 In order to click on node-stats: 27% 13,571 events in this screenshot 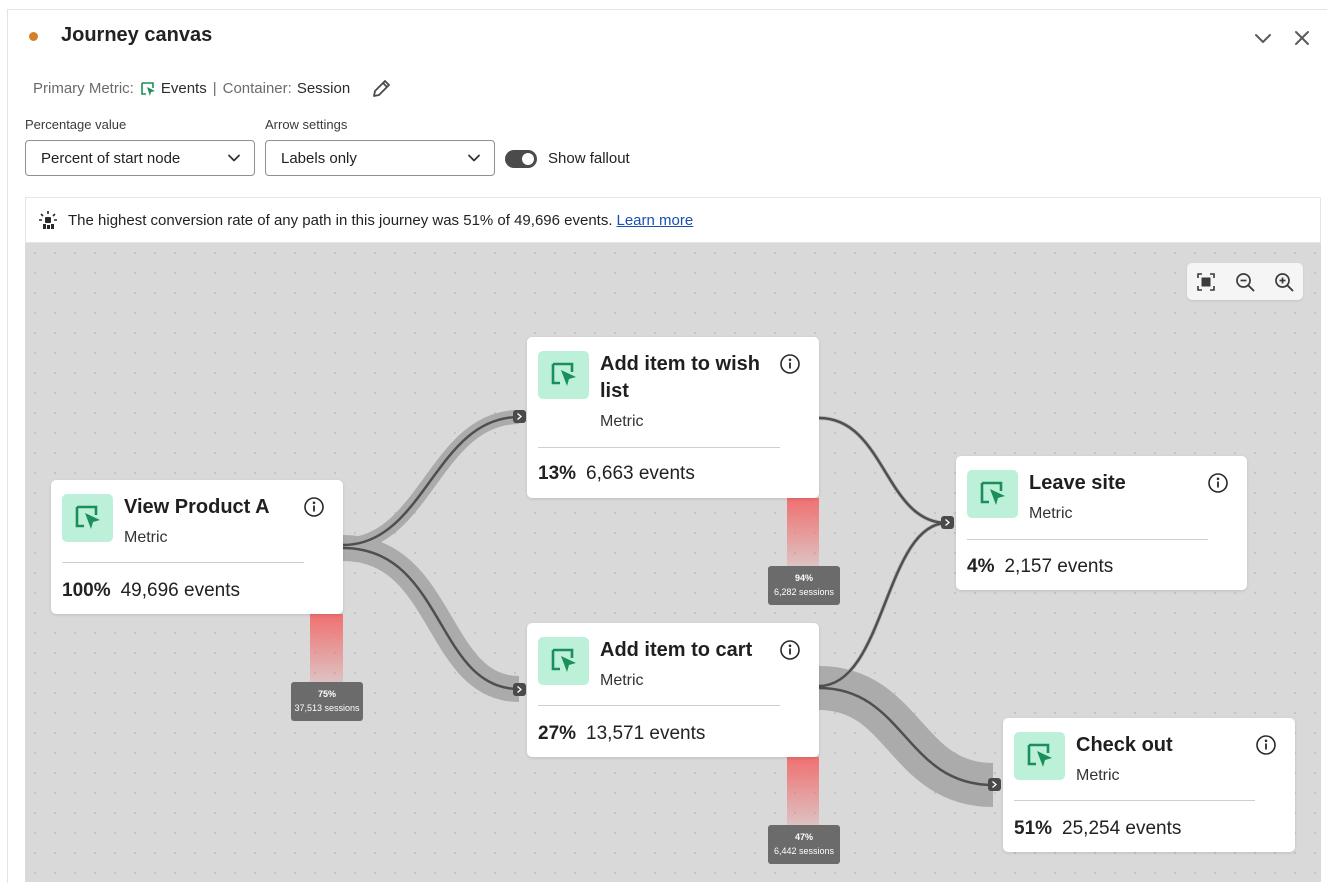, I will do `click(621, 734)`.